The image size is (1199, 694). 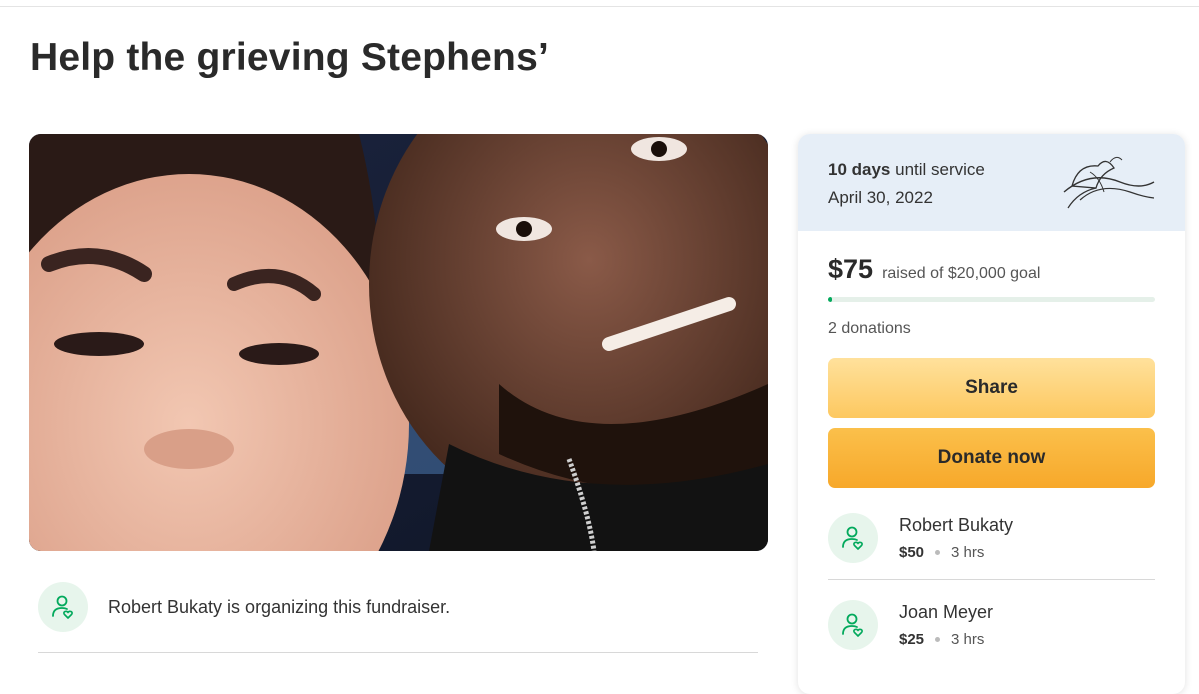 What do you see at coordinates (991, 579) in the screenshot?
I see `donor-divider` at bounding box center [991, 579].